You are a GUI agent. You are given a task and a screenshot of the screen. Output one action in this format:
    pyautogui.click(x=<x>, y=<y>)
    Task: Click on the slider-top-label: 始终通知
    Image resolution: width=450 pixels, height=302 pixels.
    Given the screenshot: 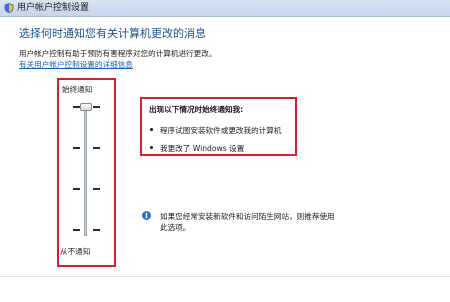 What is the action you would take?
    pyautogui.click(x=77, y=89)
    